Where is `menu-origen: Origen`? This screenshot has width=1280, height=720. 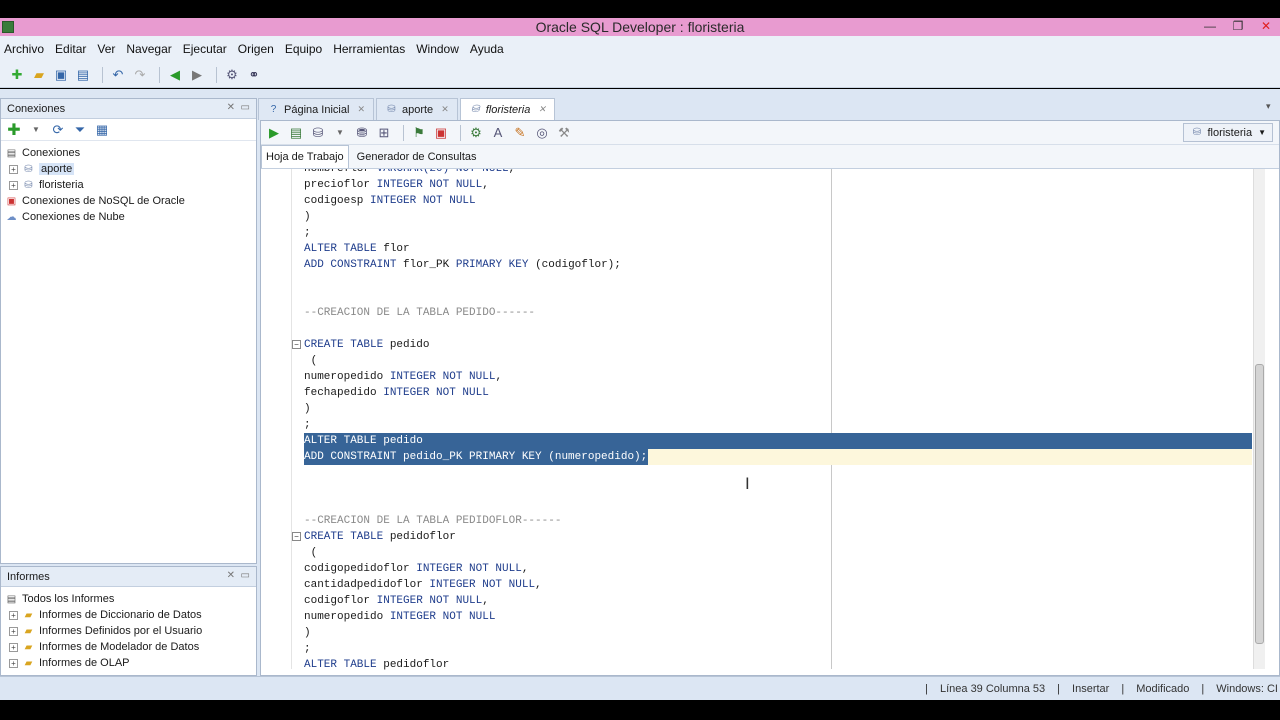
menu-origen: Origen is located at coordinates (256, 49).